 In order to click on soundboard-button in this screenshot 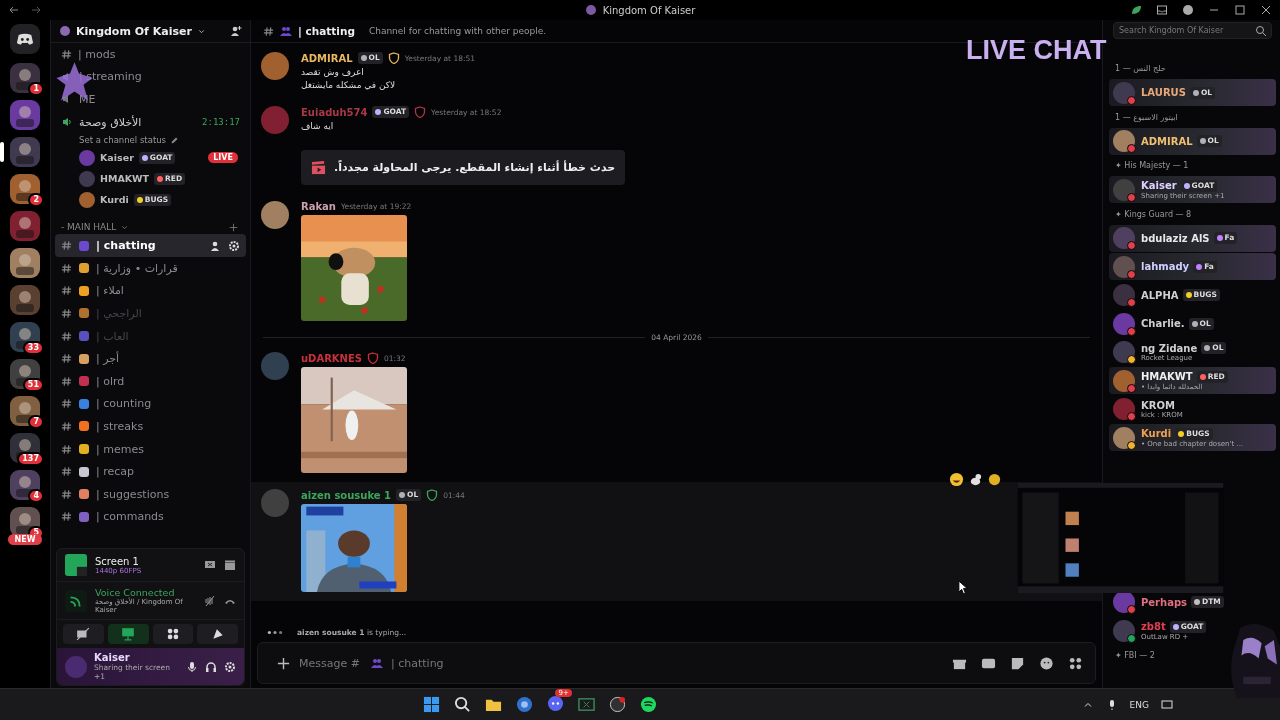, I will do `click(217, 634)`.